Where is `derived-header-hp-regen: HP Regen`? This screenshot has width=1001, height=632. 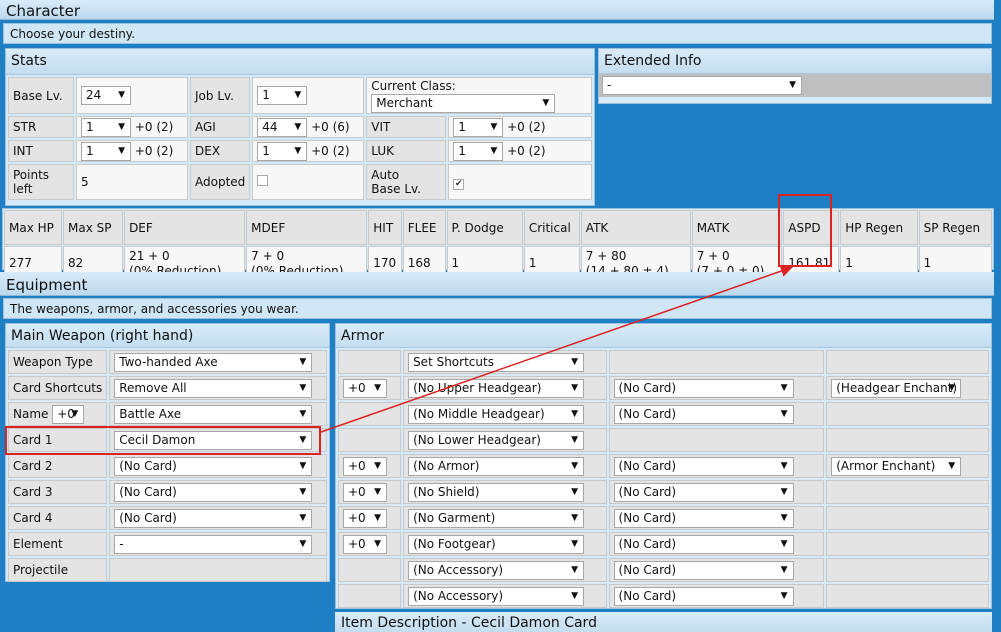
derived-header-hp-regen: HP Regen is located at coordinates (879, 227).